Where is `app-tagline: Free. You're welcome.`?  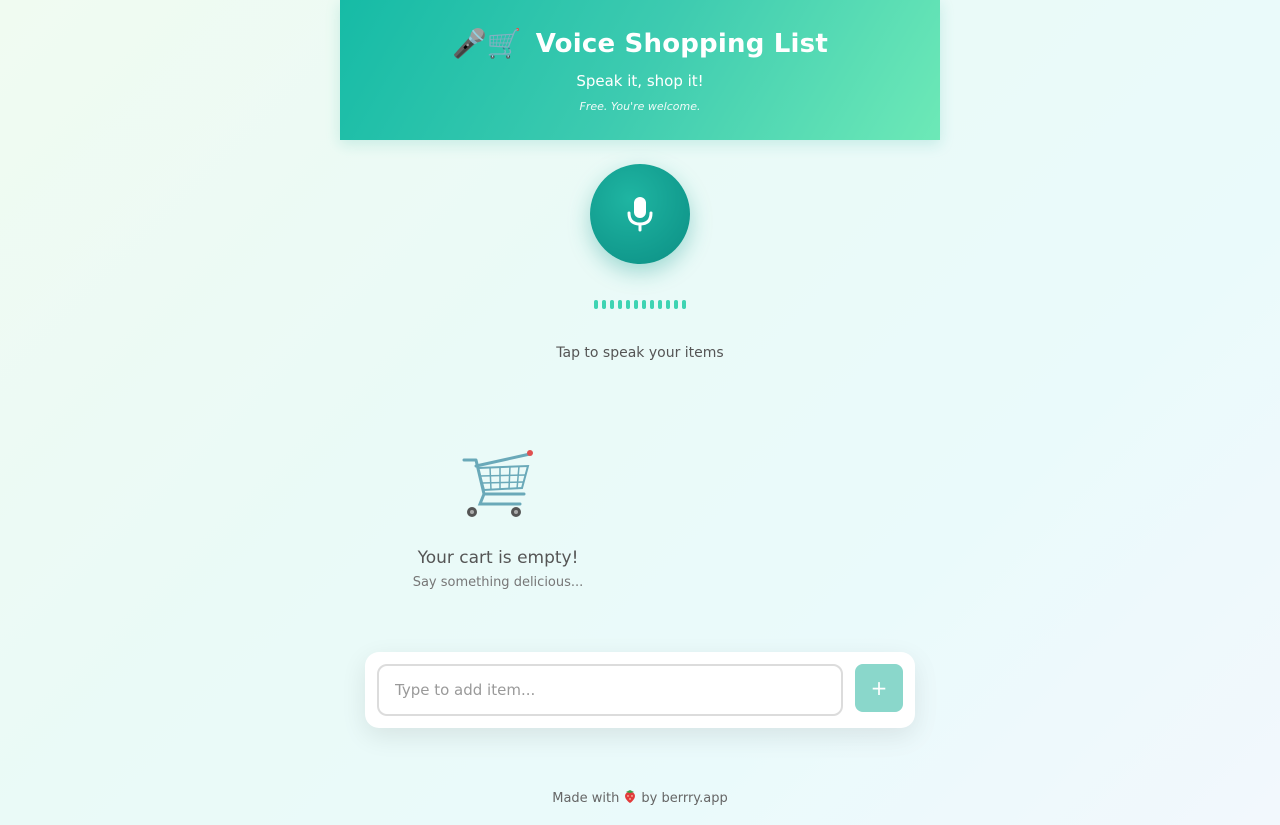
app-tagline: Free. You're welcome. is located at coordinates (640, 106).